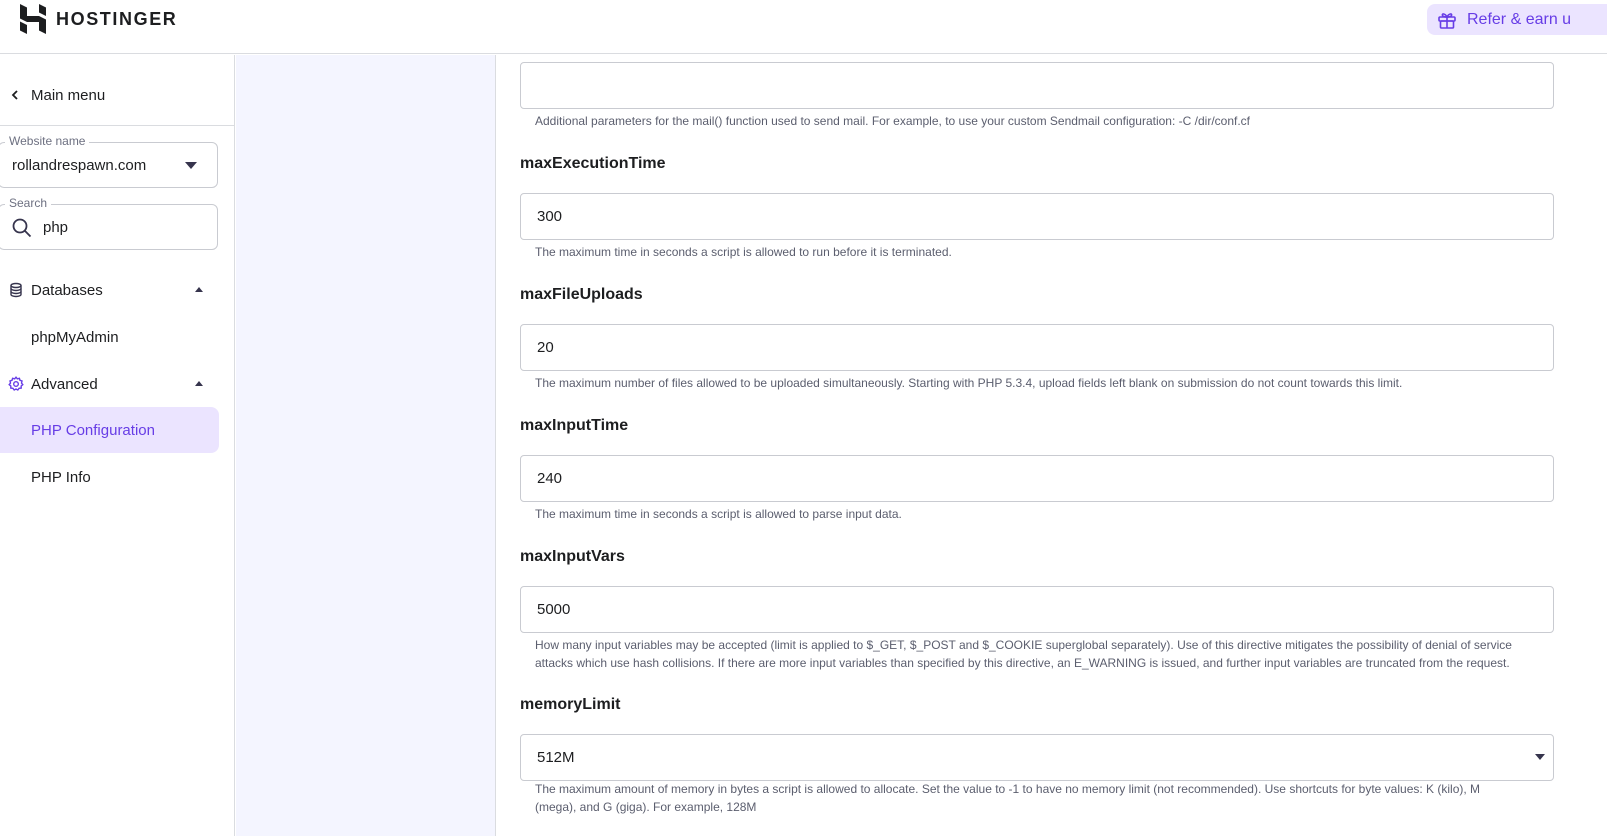  What do you see at coordinates (803, 27) in the screenshot?
I see `top-bar: HOSTINGER Refer & earn u` at bounding box center [803, 27].